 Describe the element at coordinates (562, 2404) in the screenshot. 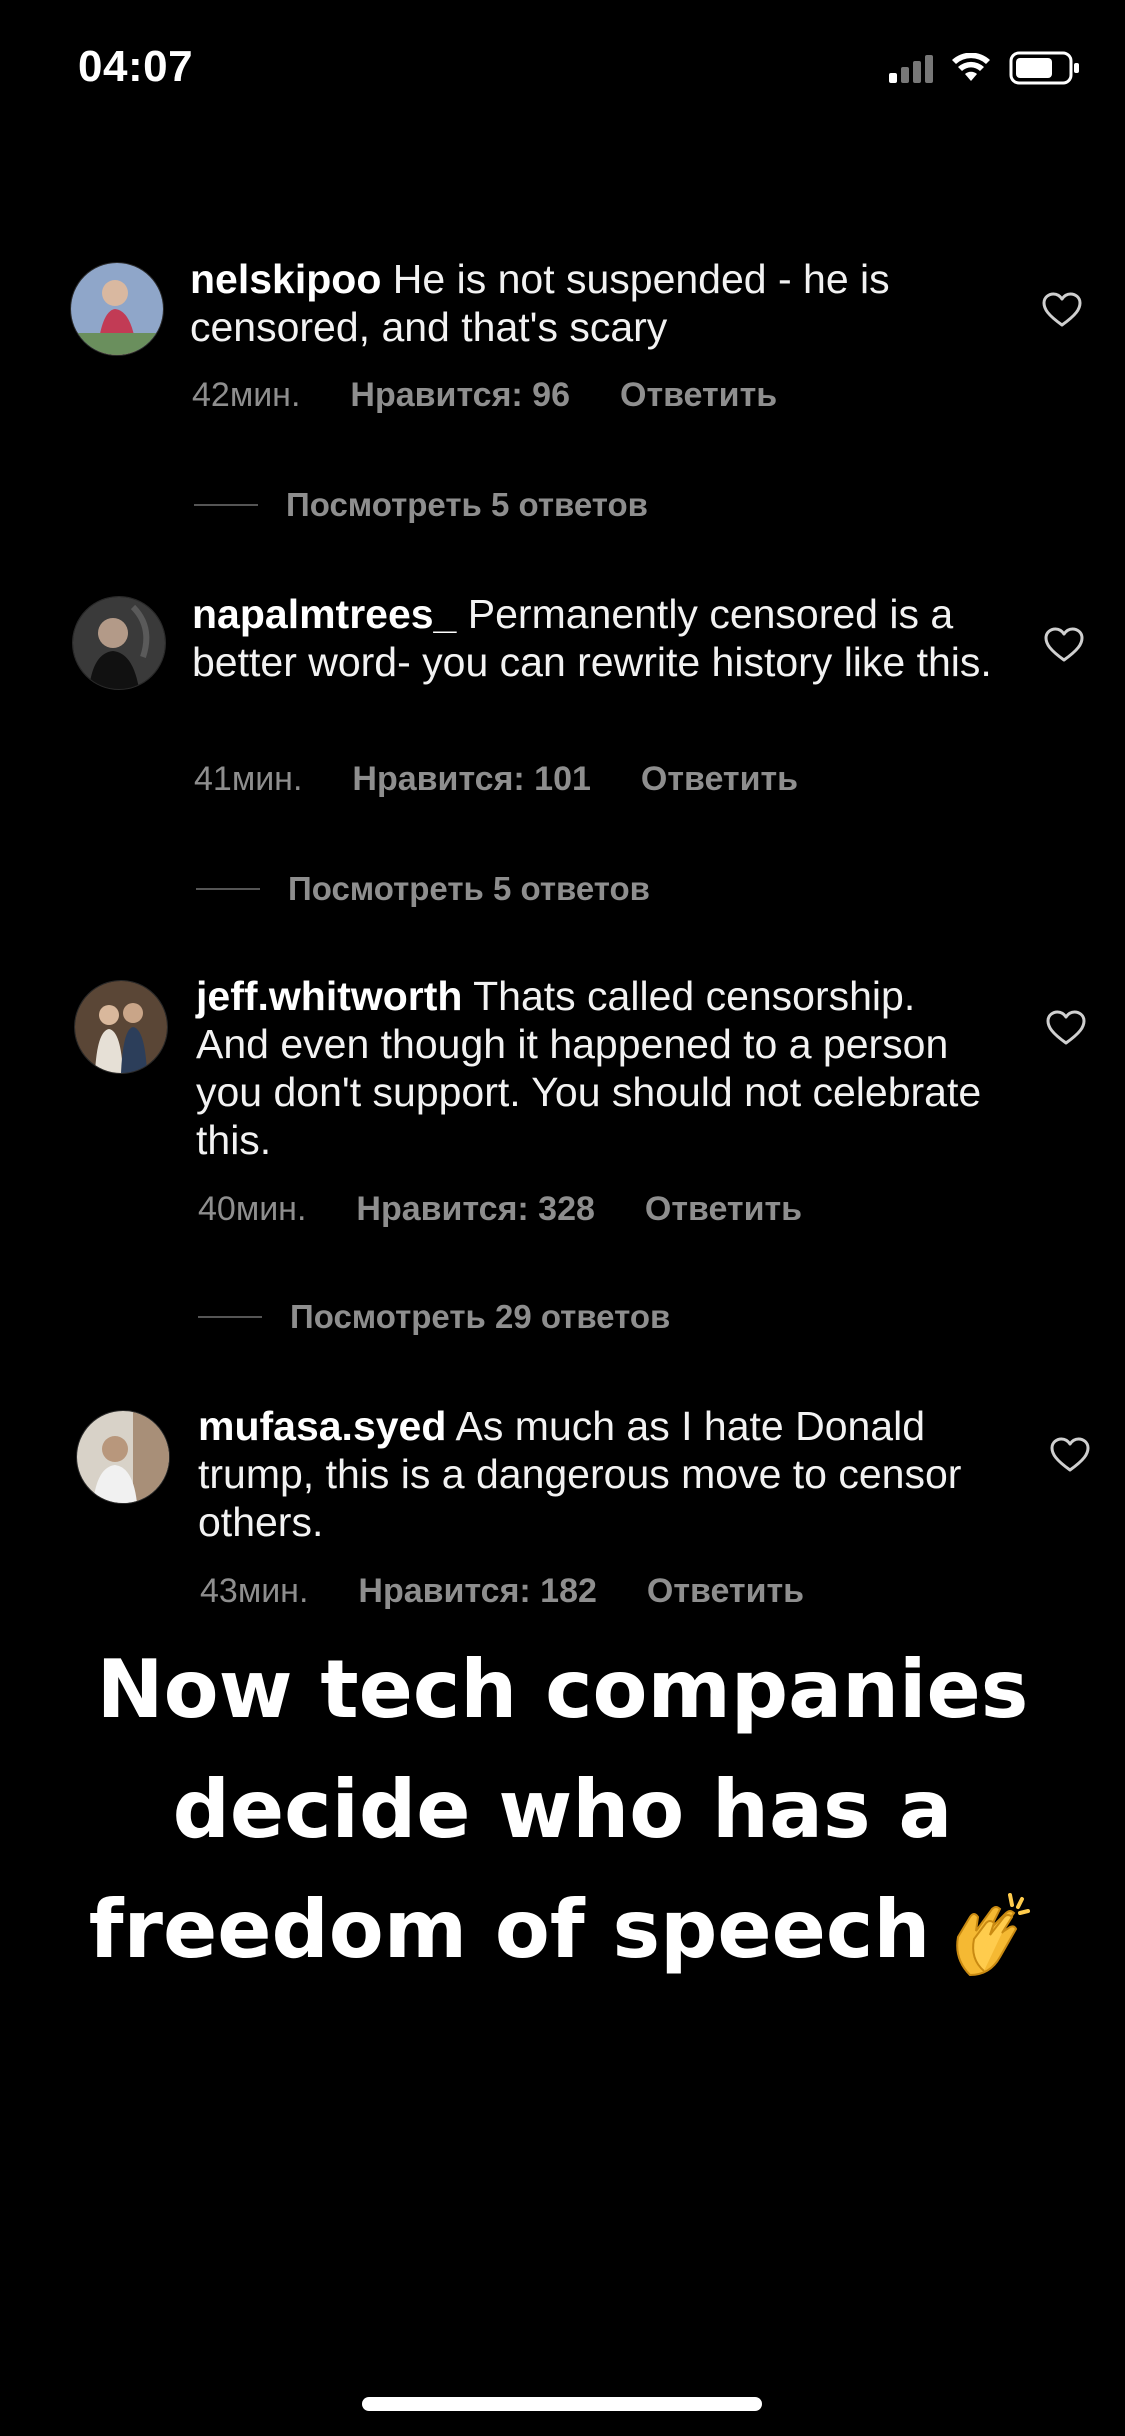

I see `home-indicator` at that location.